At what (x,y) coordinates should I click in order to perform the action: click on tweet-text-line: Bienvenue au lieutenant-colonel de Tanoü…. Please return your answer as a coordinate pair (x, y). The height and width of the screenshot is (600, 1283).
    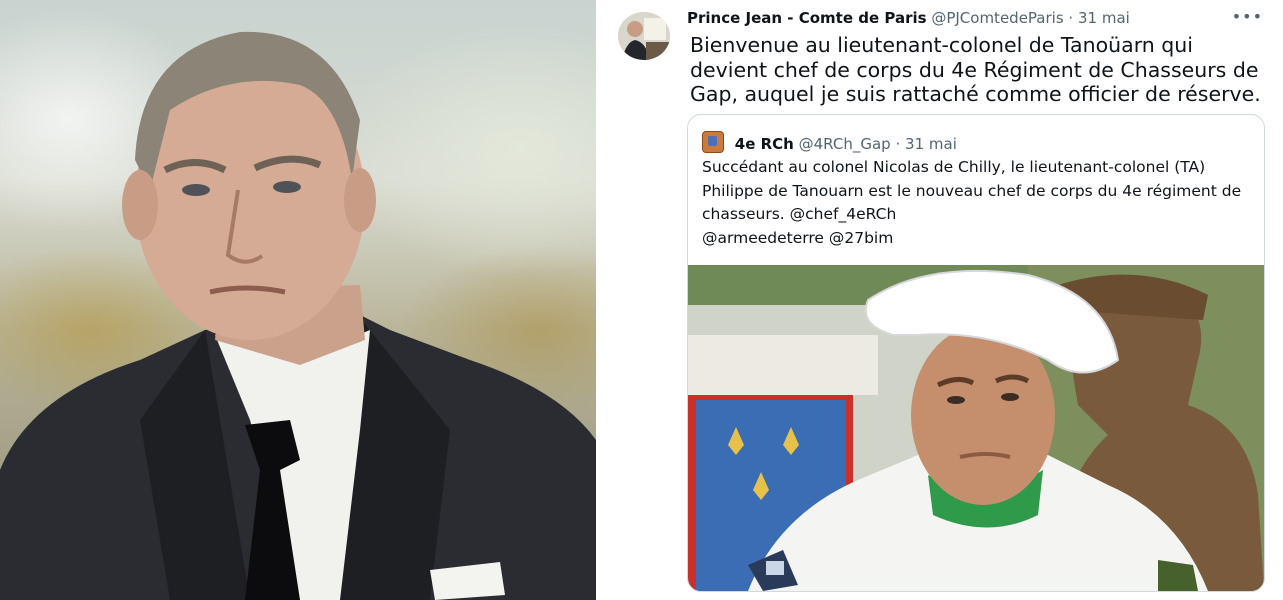
    Looking at the image, I should click on (941, 45).